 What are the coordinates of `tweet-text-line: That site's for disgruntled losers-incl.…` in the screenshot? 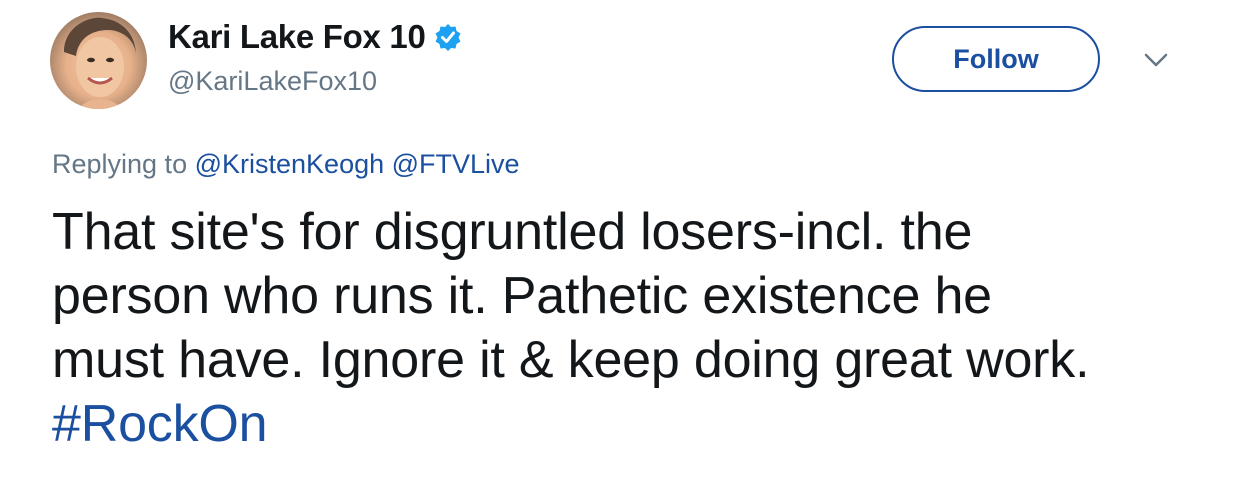 It's located at (512, 232).